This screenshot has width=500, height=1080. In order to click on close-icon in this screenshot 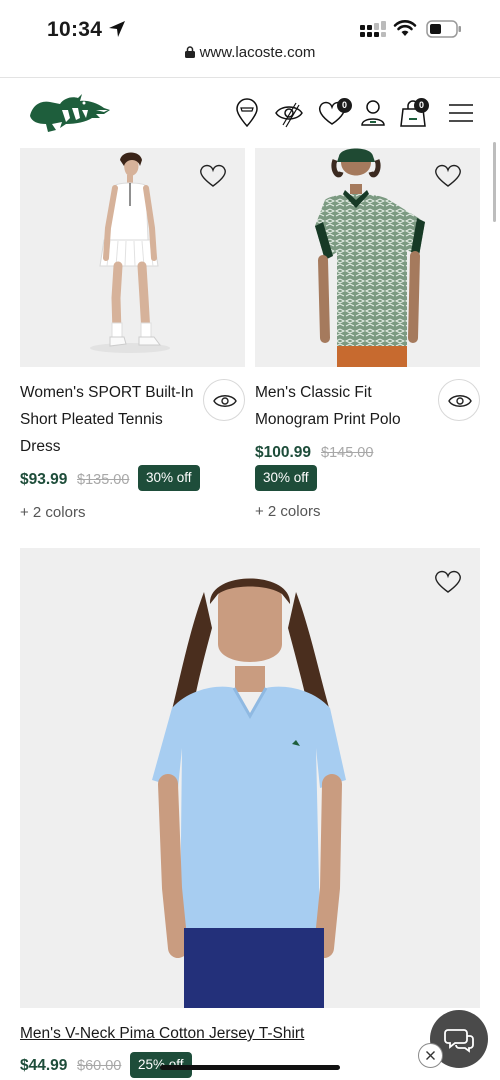, I will do `click(430, 1055)`.